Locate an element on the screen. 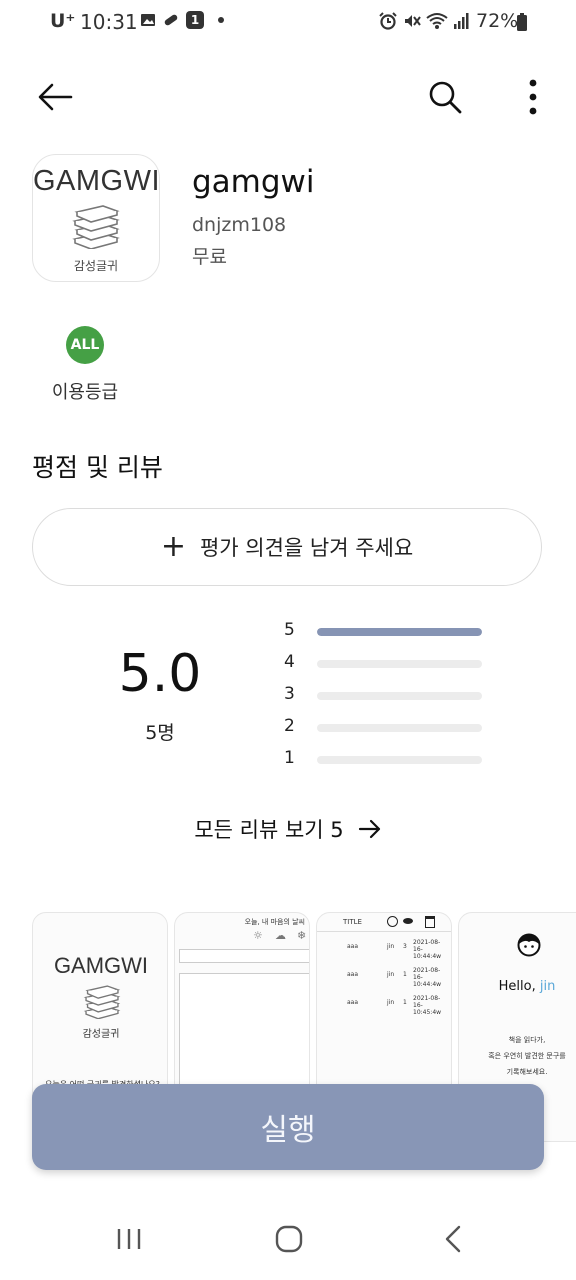 The height and width of the screenshot is (1280, 576). back-button is located at coordinates (55, 97).